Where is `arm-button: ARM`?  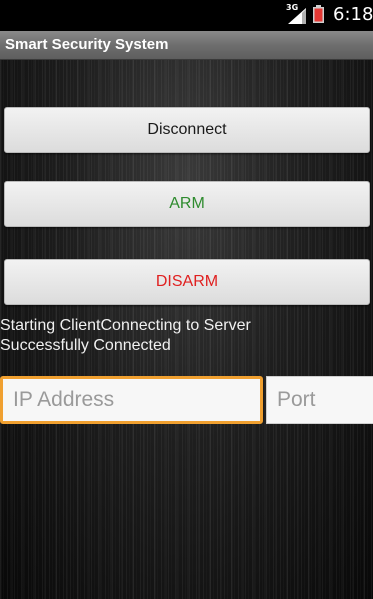
arm-button: ARM is located at coordinates (187, 204).